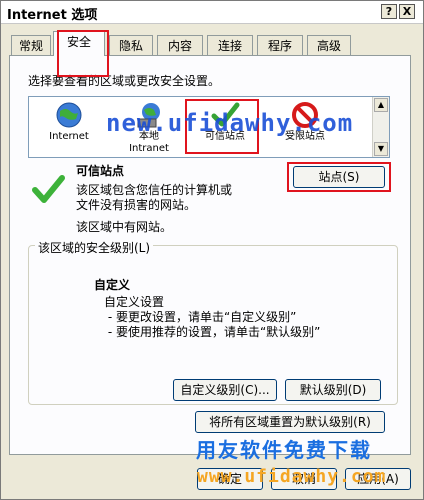 The width and height of the screenshot is (424, 500). Describe the element at coordinates (52, 15) in the screenshot. I see `window-title: Internet 选项` at that location.